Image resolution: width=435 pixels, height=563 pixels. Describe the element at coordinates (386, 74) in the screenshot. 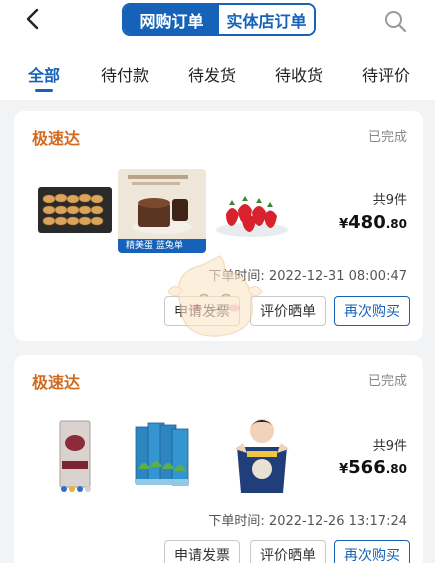

I see `filter-pending-review: 待评价` at that location.